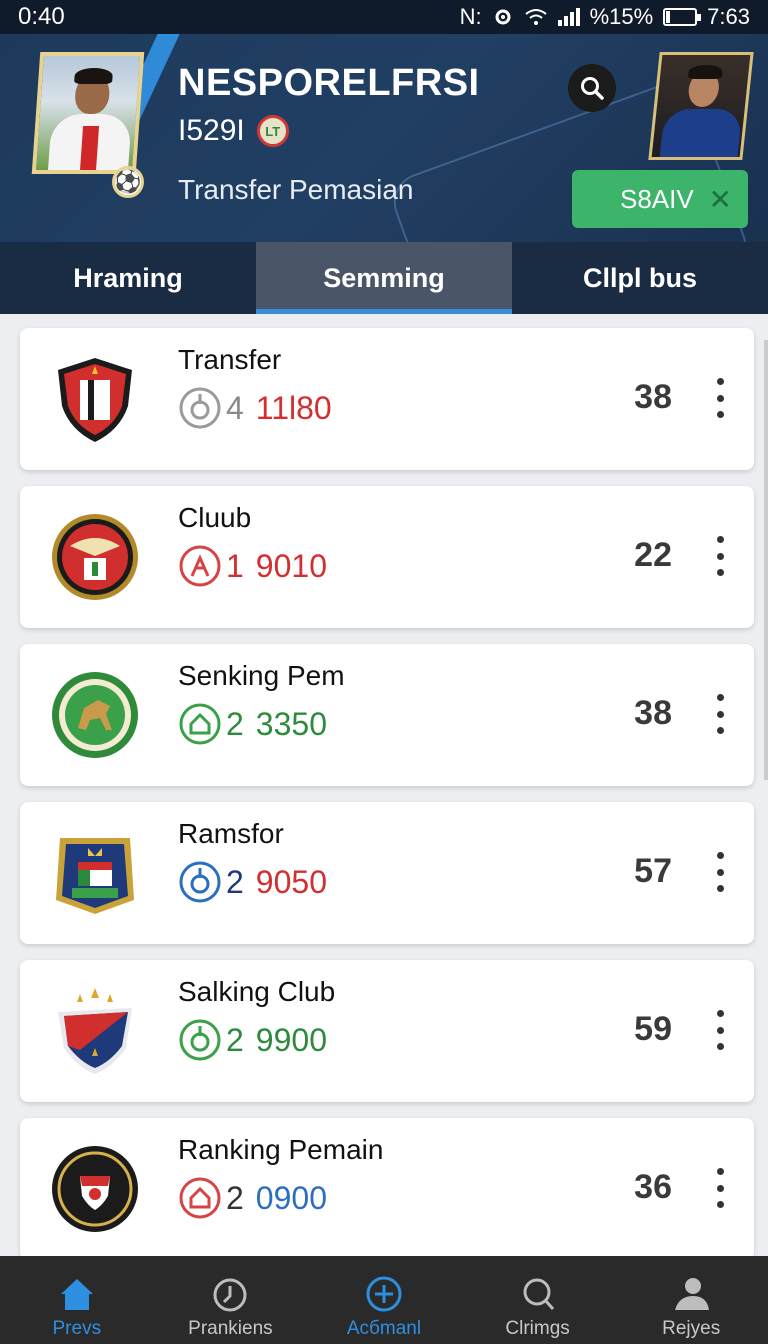 This screenshot has height=1344, width=768. Describe the element at coordinates (387, 715) in the screenshot. I see `list-item: Senking Pem 2 3350 38` at that location.